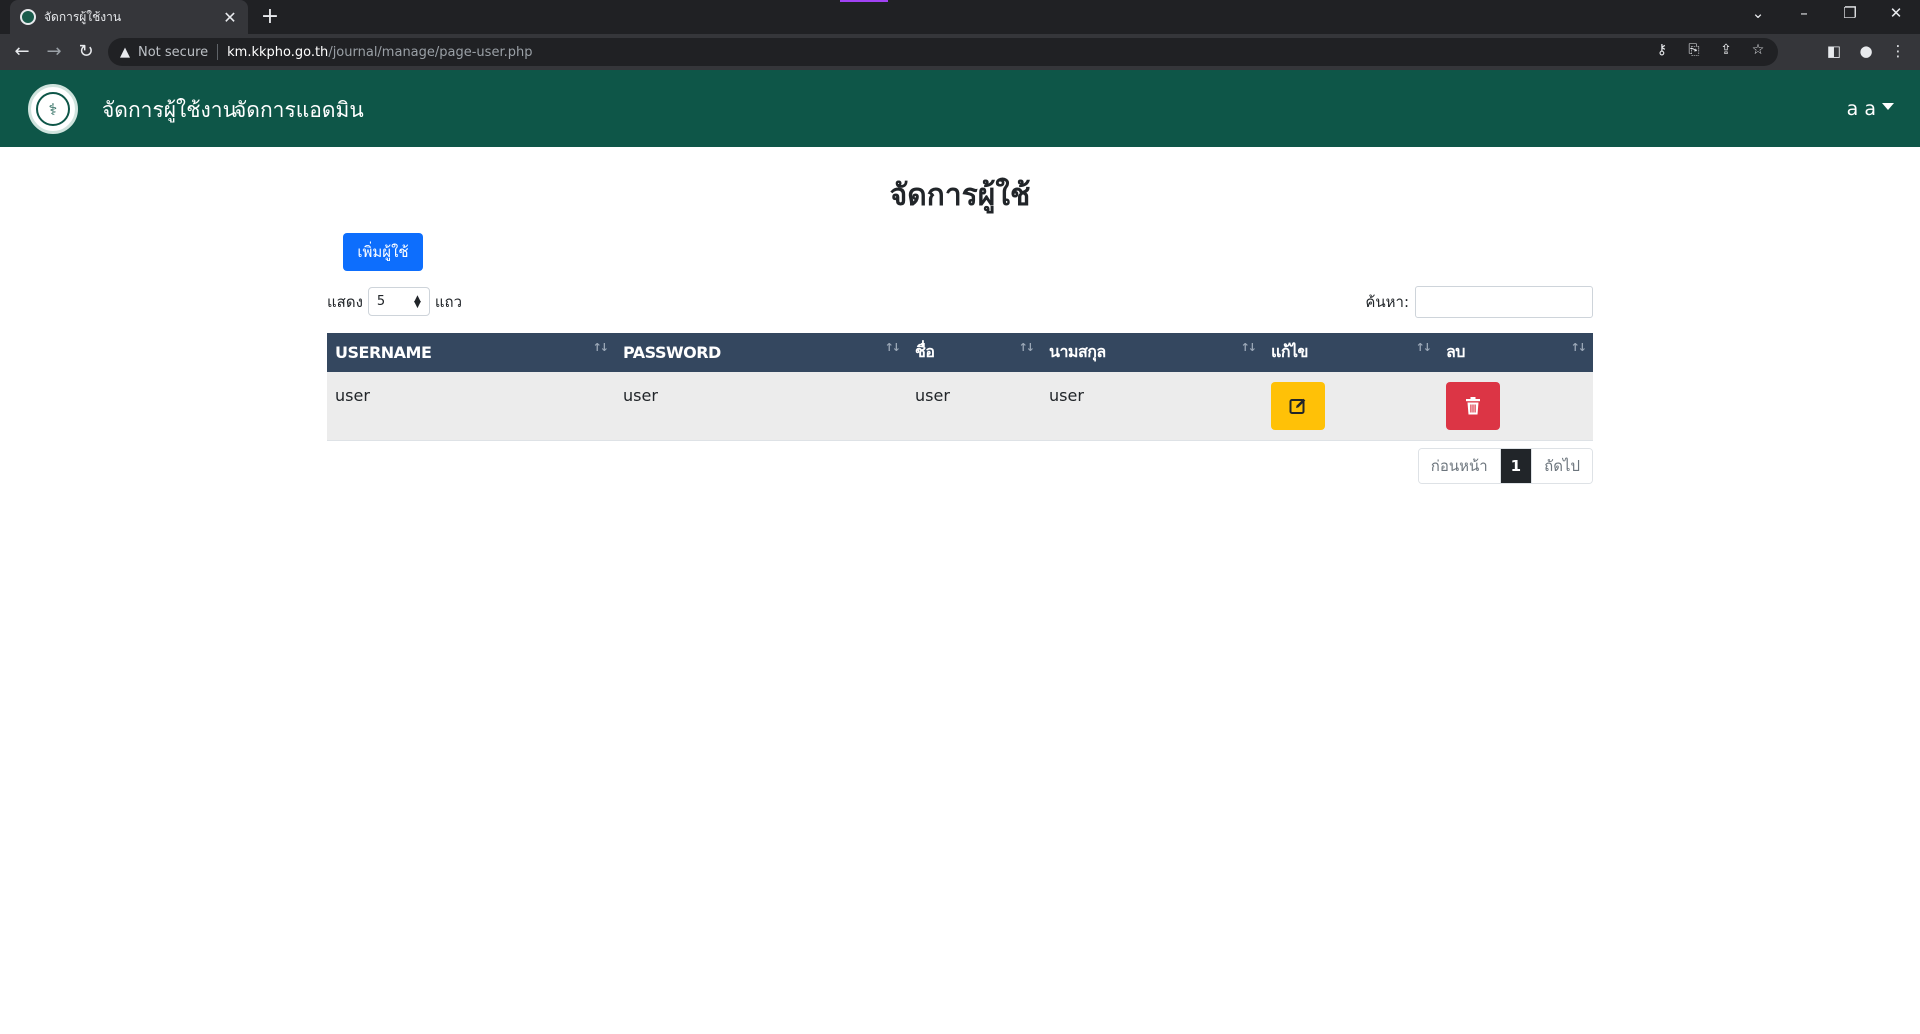 This screenshot has height=1034, width=1920. Describe the element at coordinates (974, 406) in the screenshot. I see `cell-first-name: user` at that location.